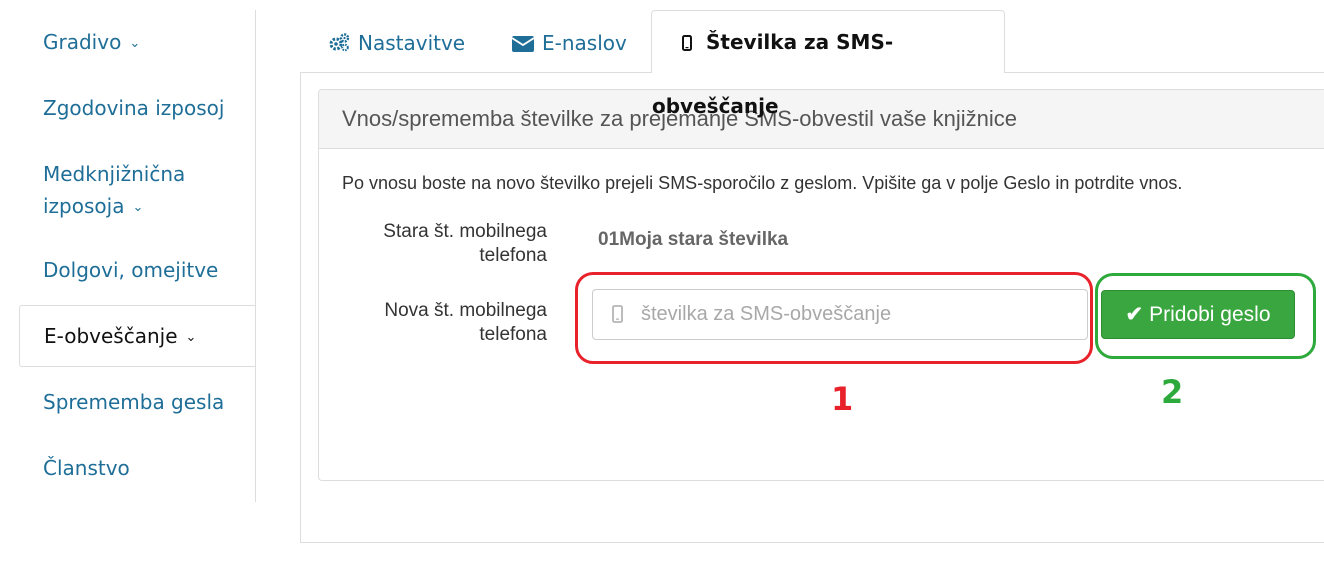 The height and width of the screenshot is (579, 1324). I want to click on sidebar-item-label: Zgodovina izposoj, so click(134, 108).